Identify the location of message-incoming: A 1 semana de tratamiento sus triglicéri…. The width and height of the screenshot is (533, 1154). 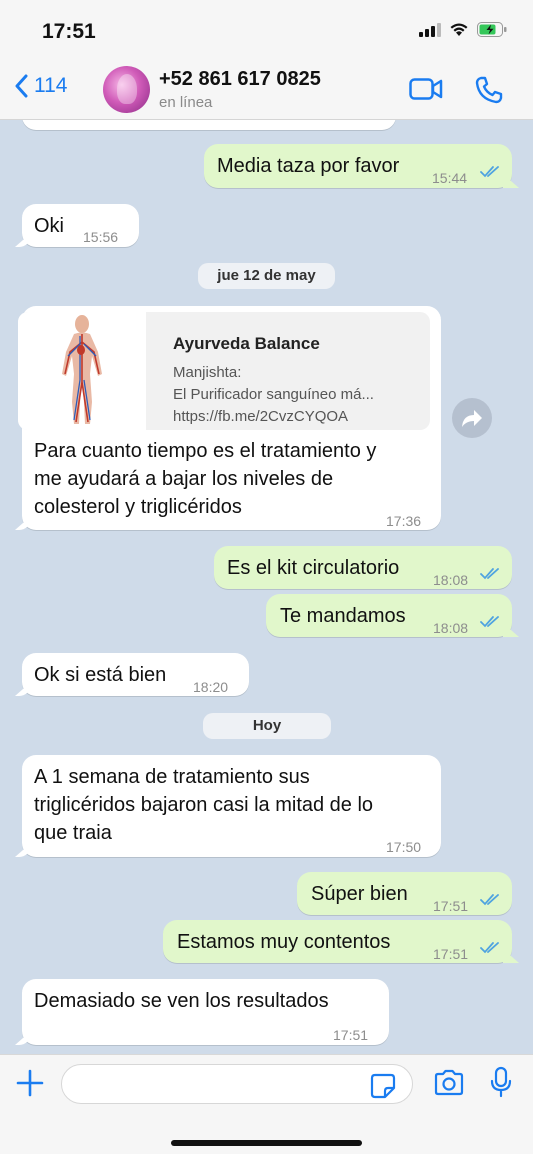
(231, 806).